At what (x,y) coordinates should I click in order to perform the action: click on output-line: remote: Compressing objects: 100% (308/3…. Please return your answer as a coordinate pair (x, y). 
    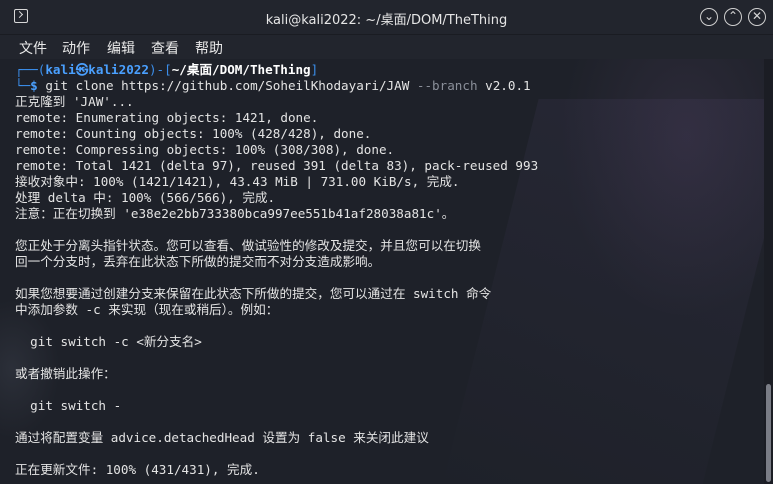
    Looking at the image, I should click on (205, 149).